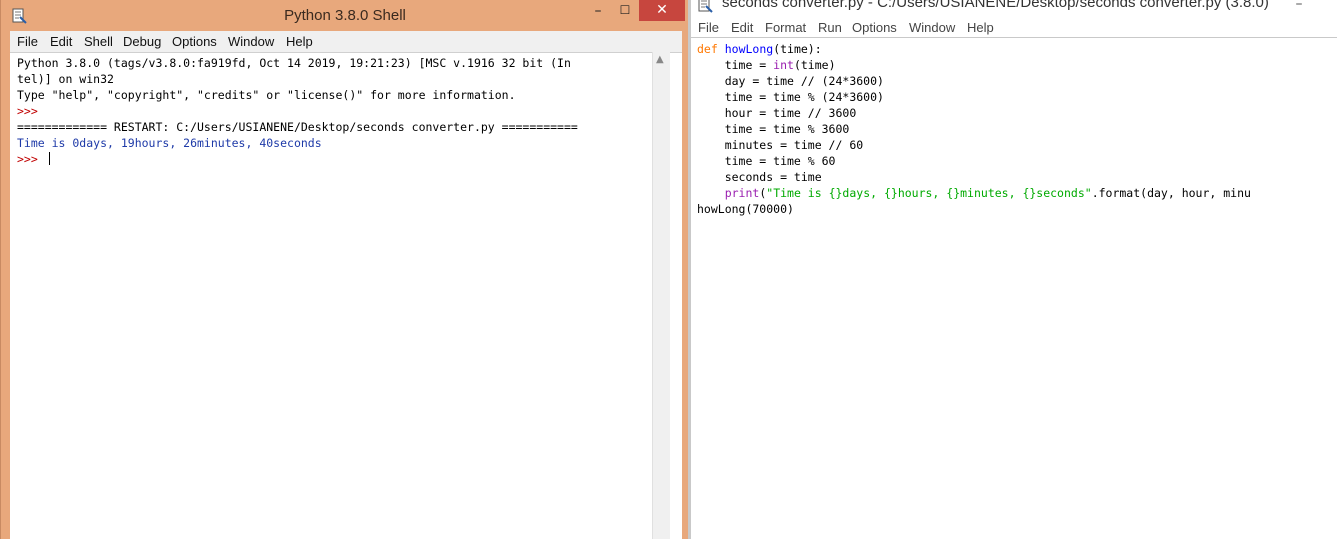  Describe the element at coordinates (142, 41) in the screenshot. I see `menu-debug: Debug` at that location.